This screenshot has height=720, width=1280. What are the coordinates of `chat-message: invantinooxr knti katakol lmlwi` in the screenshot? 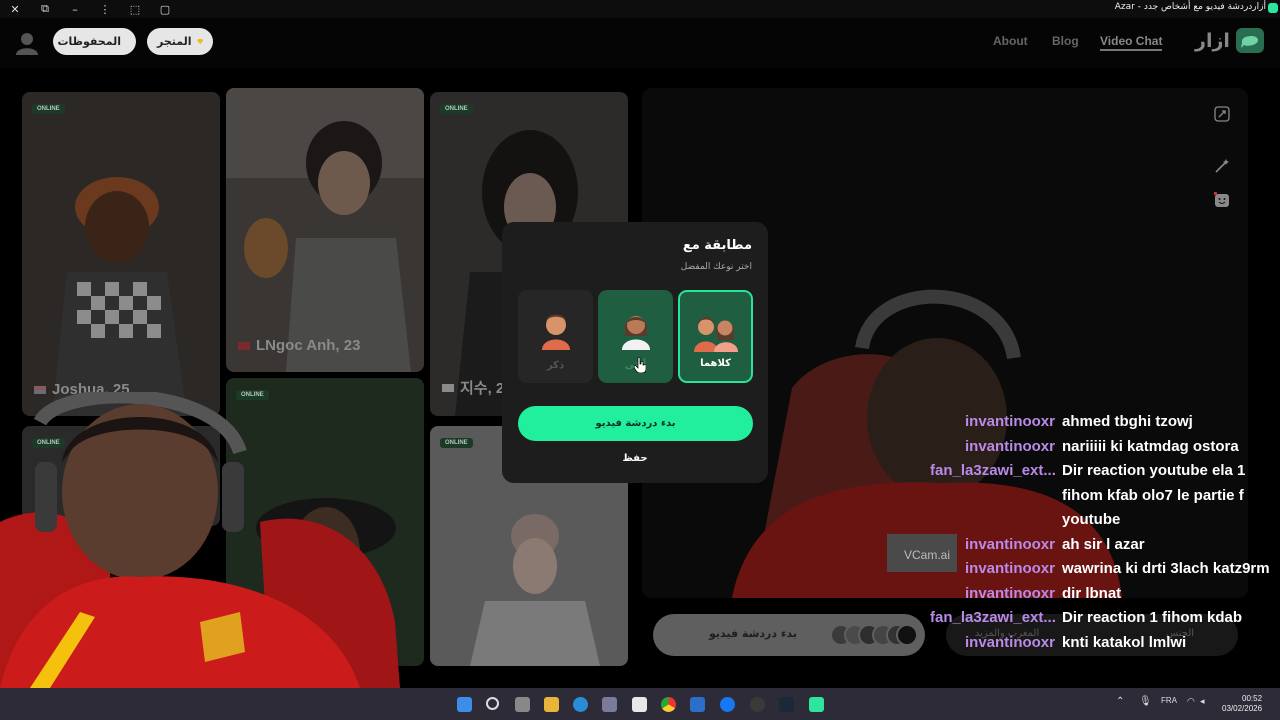 It's located at (1105, 643).